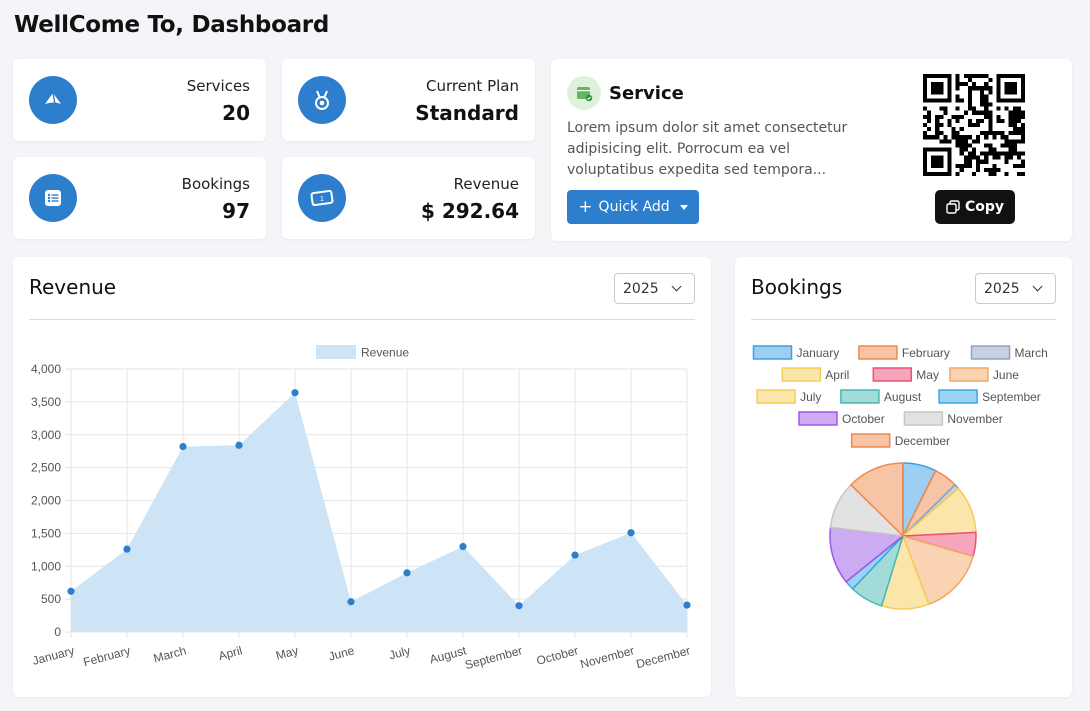  What do you see at coordinates (46, 566) in the screenshot?
I see `y-tick-label: 1,000` at bounding box center [46, 566].